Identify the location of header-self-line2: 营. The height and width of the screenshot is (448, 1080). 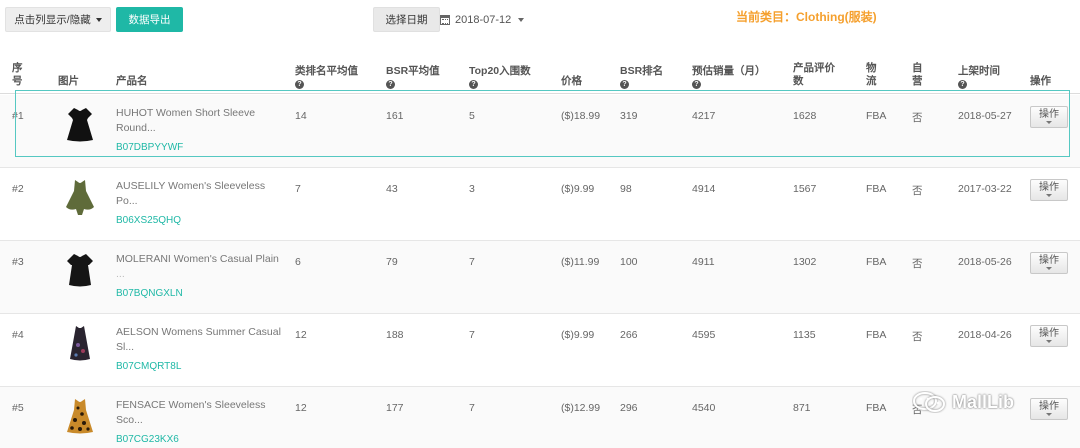
(917, 81).